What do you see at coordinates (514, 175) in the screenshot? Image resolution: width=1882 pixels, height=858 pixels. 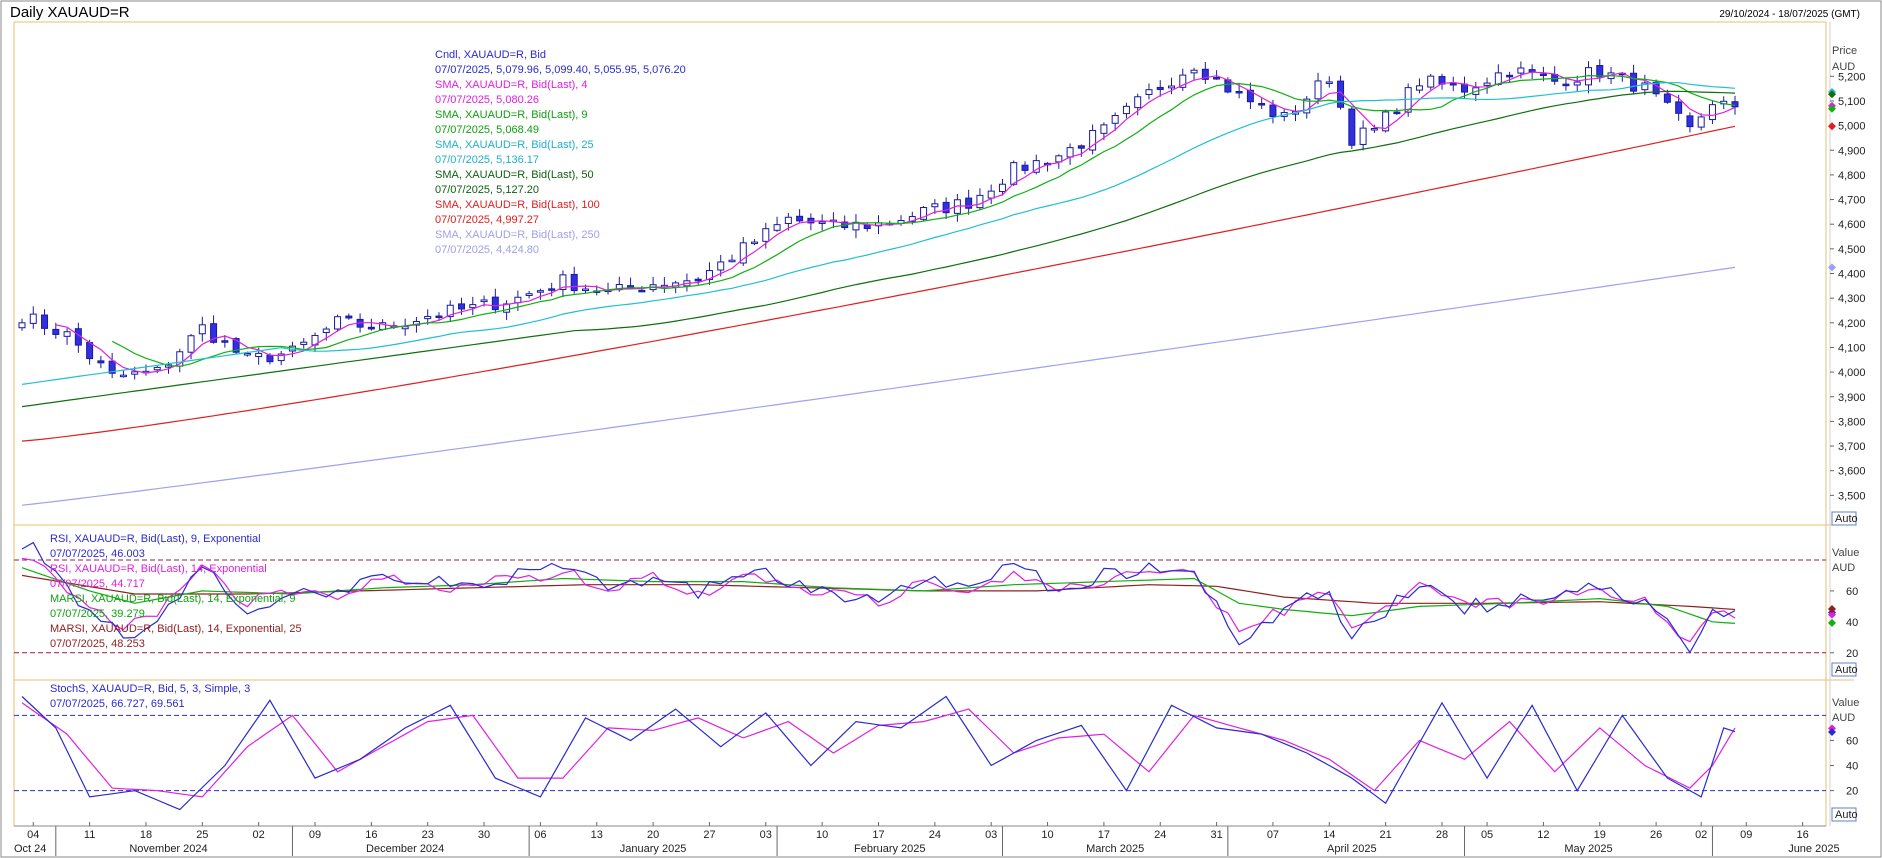 I see `price-legend-entry: SMA, XAUAUD=R, Bid(Last), 50` at bounding box center [514, 175].